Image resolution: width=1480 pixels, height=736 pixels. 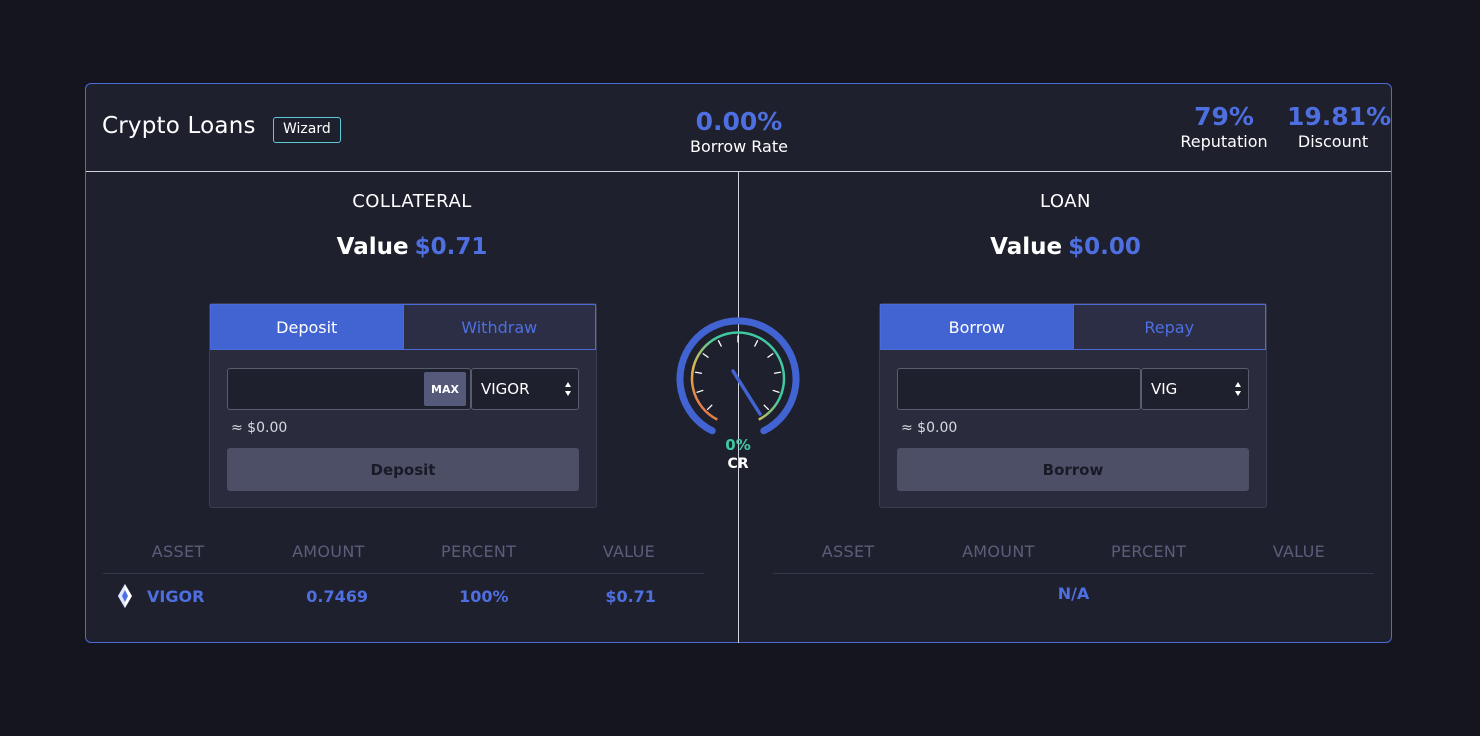 I want to click on borrow-rate-value: 0.00%, so click(x=739, y=121).